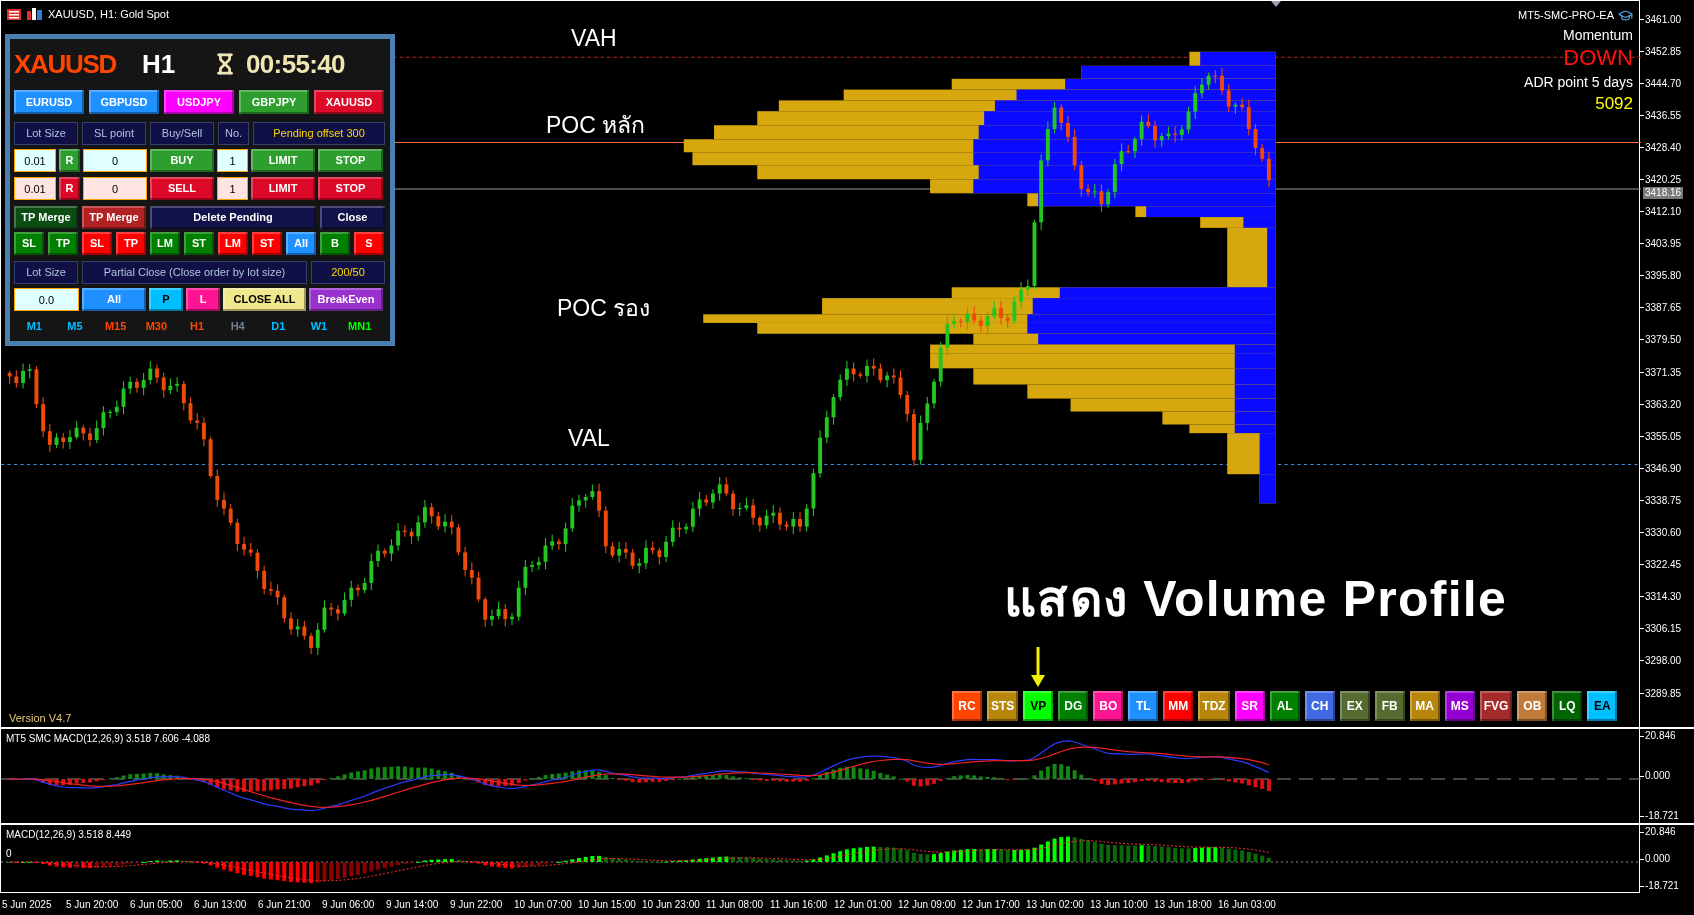 The height and width of the screenshot is (915, 1694). I want to click on symbol-button: USDJPY, so click(199, 102).